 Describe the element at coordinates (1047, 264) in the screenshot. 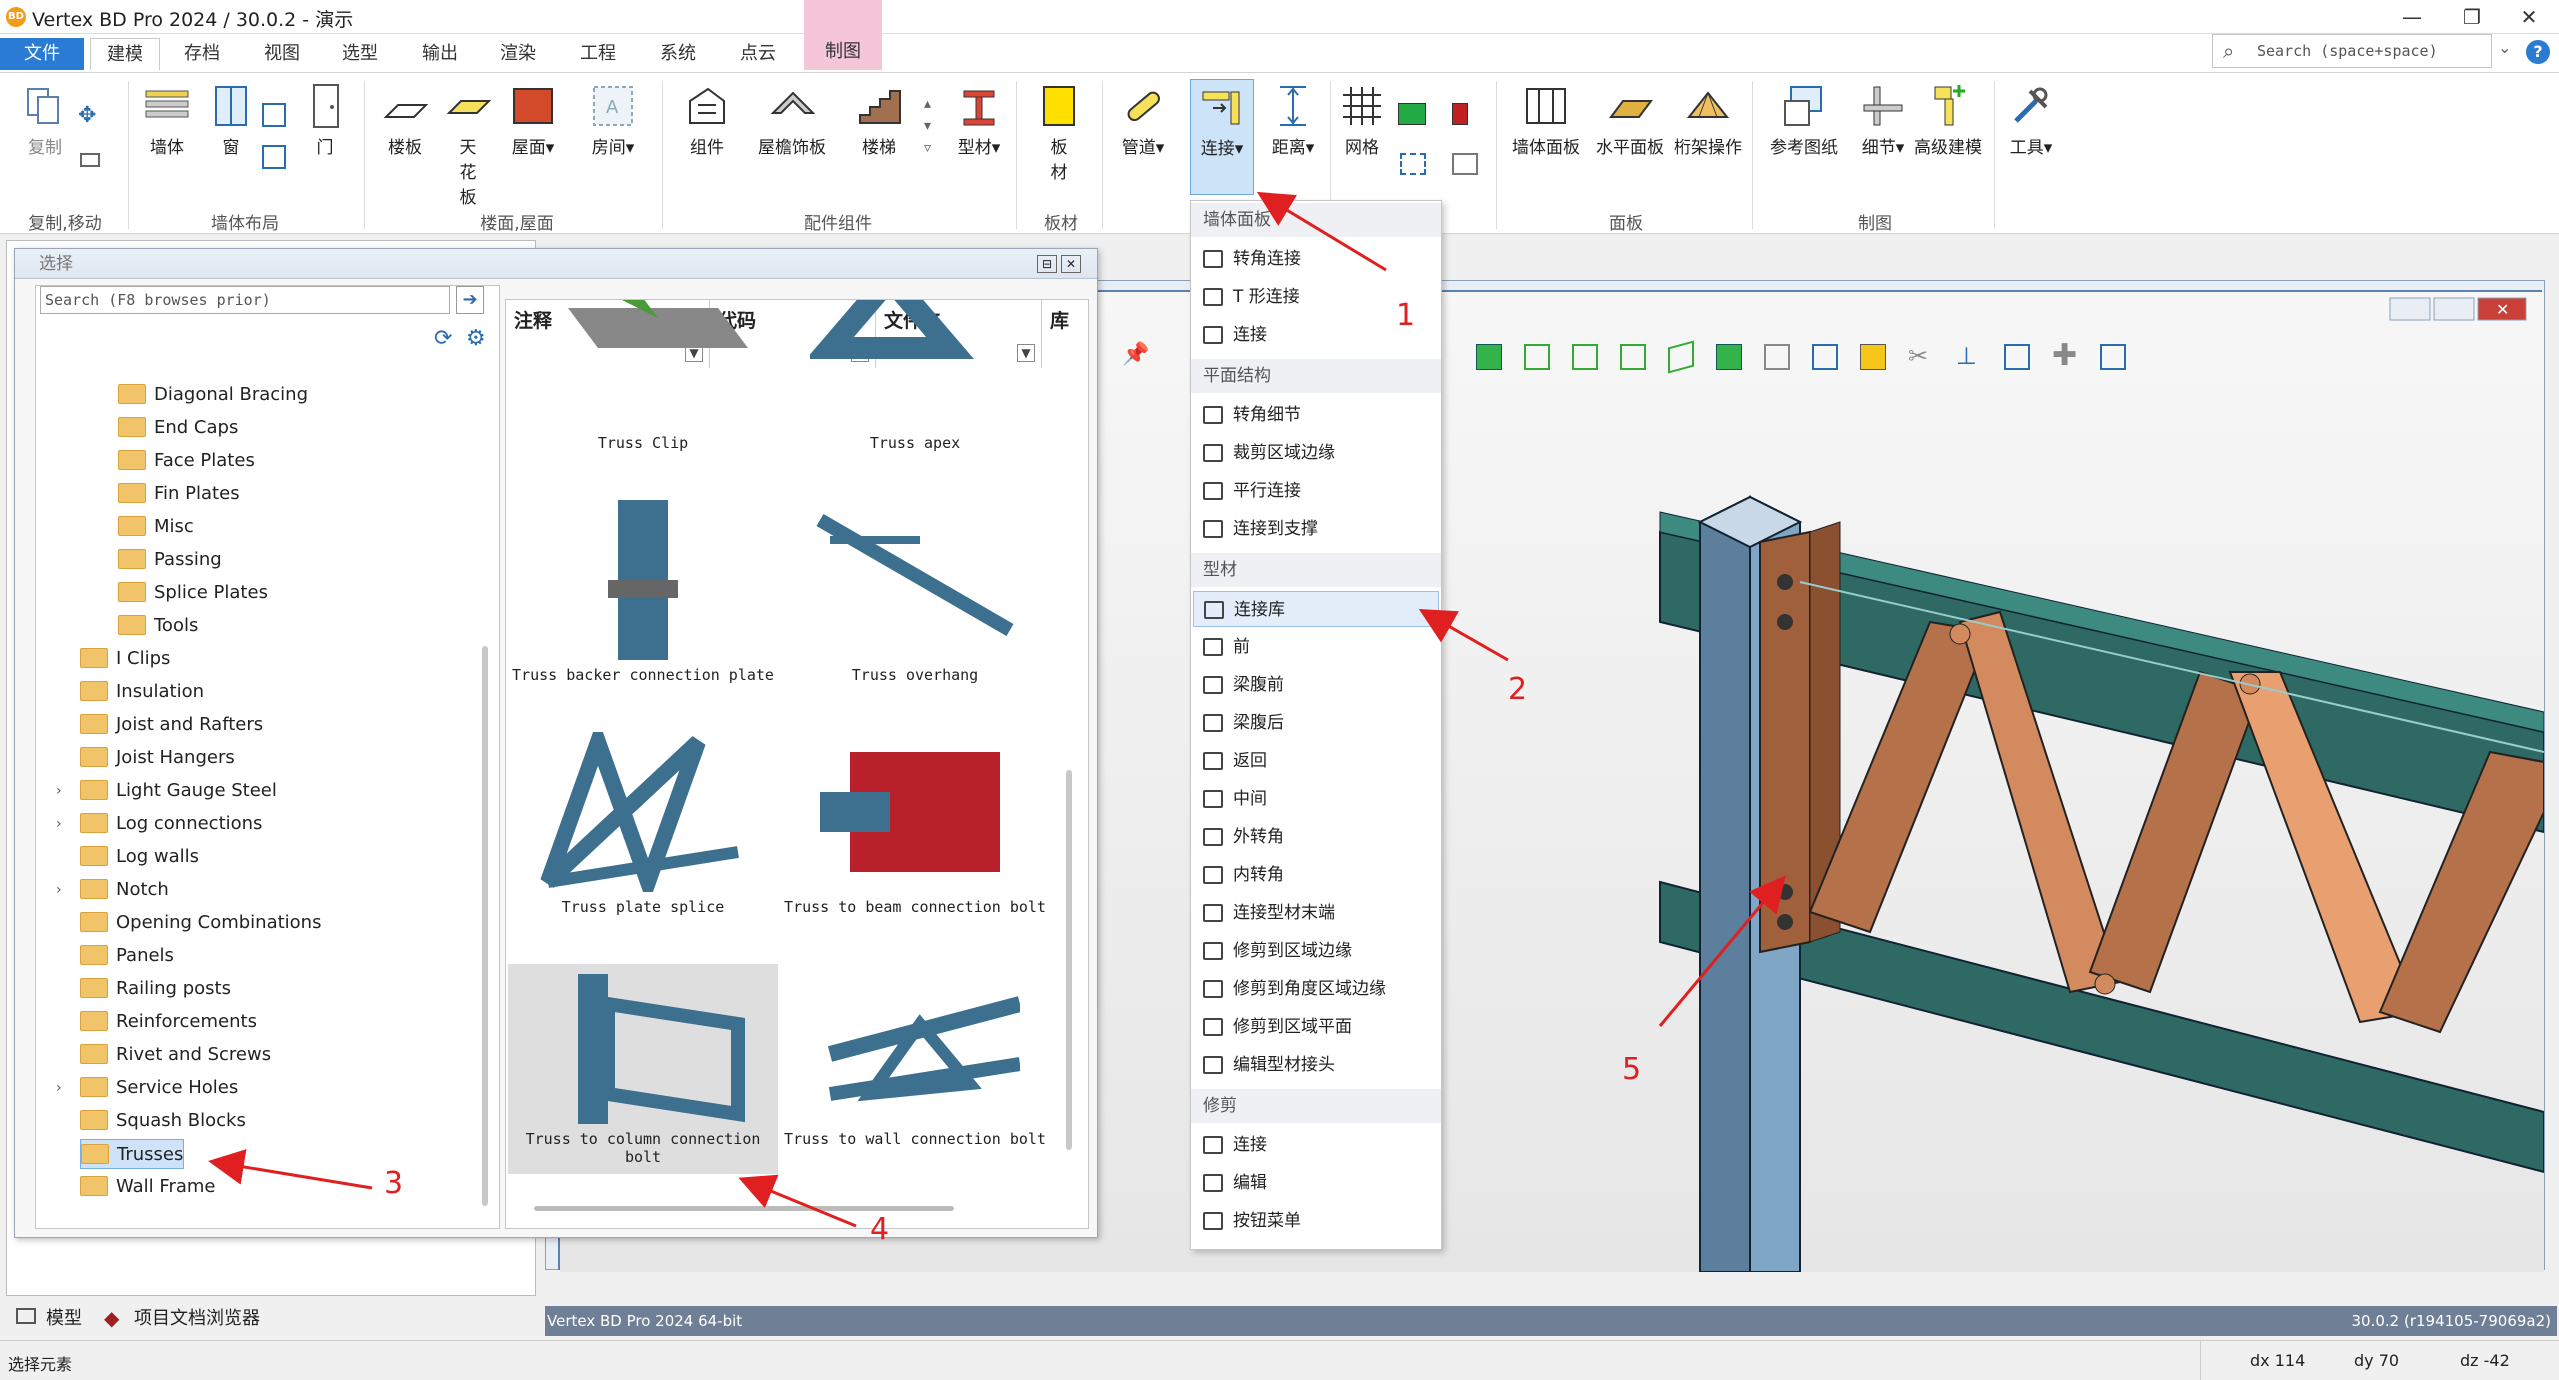

I see `panel-restore-icon: ⊟` at that location.